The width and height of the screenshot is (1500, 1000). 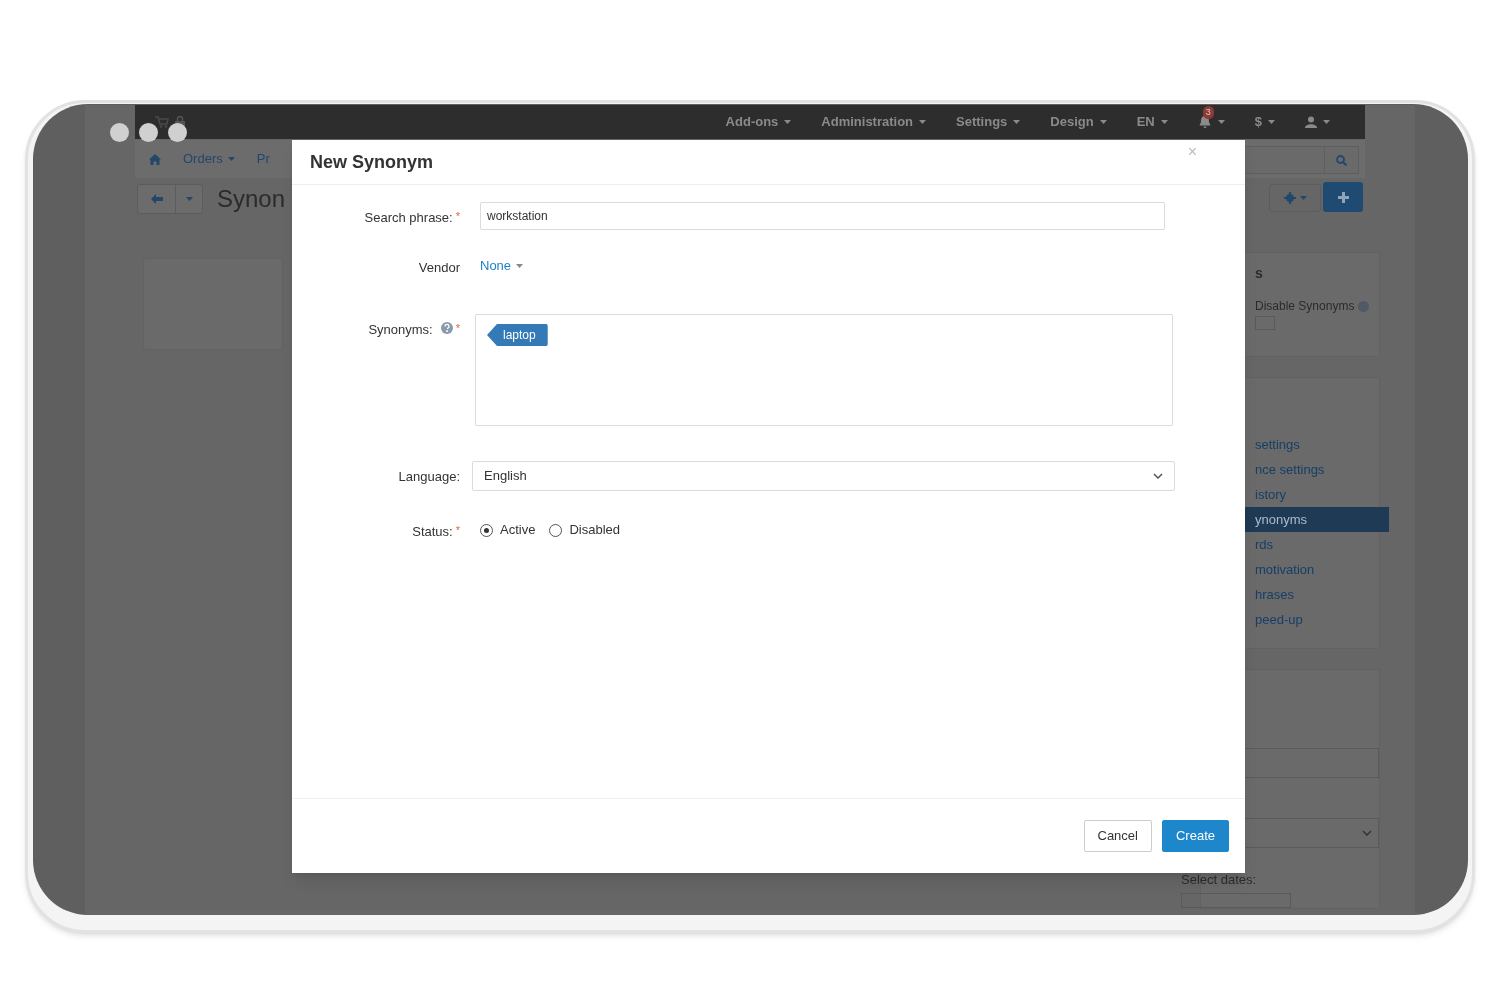 What do you see at coordinates (822, 216) in the screenshot?
I see `input-field: workstation` at bounding box center [822, 216].